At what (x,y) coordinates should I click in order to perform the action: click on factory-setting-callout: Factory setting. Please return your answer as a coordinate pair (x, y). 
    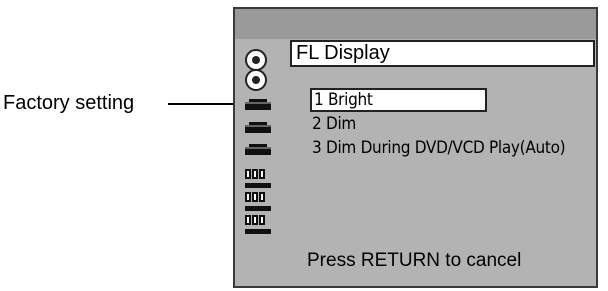
    Looking at the image, I should click on (69, 103).